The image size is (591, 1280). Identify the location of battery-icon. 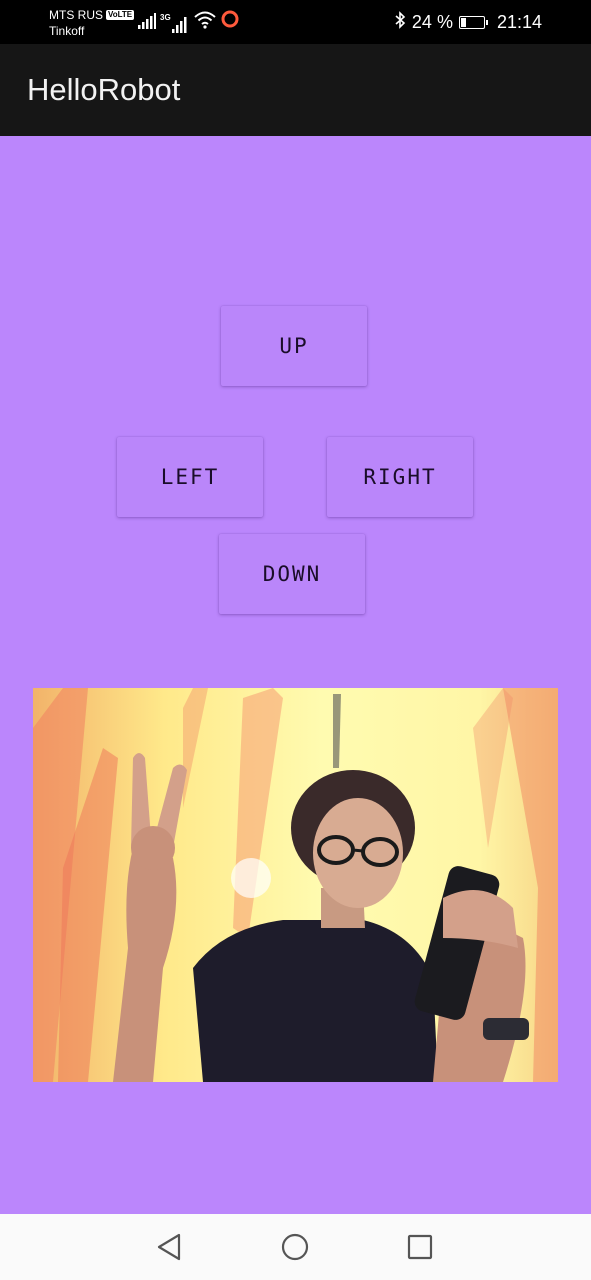
(473, 22).